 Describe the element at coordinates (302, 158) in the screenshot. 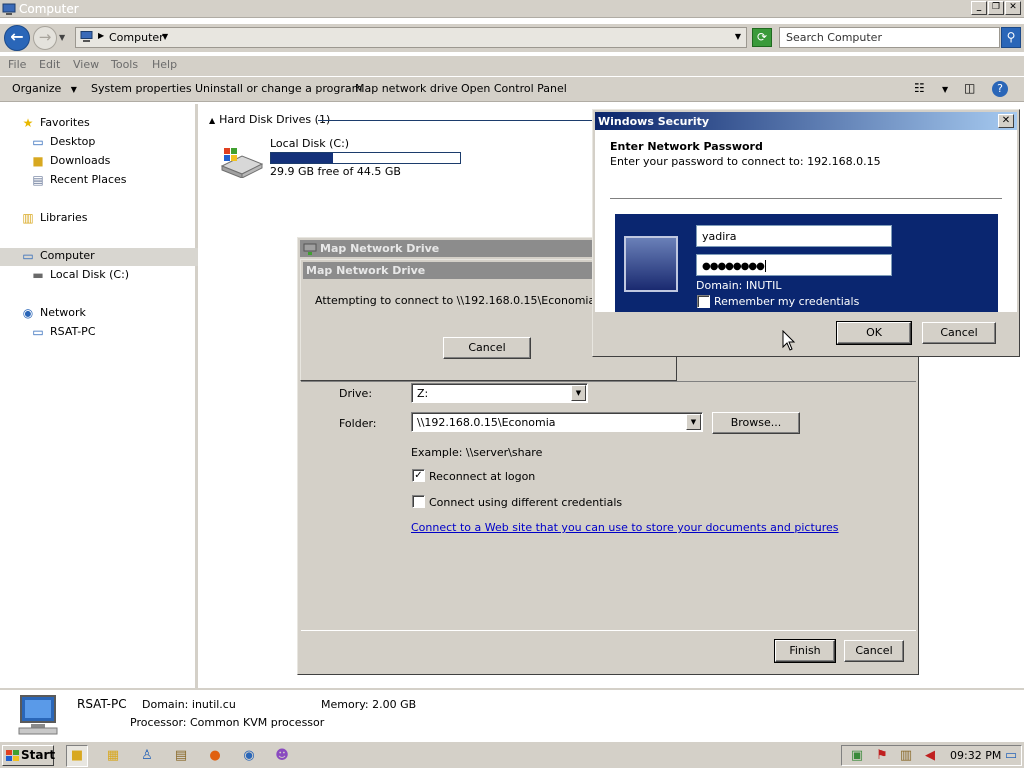

I see `disk-usage-fill` at that location.